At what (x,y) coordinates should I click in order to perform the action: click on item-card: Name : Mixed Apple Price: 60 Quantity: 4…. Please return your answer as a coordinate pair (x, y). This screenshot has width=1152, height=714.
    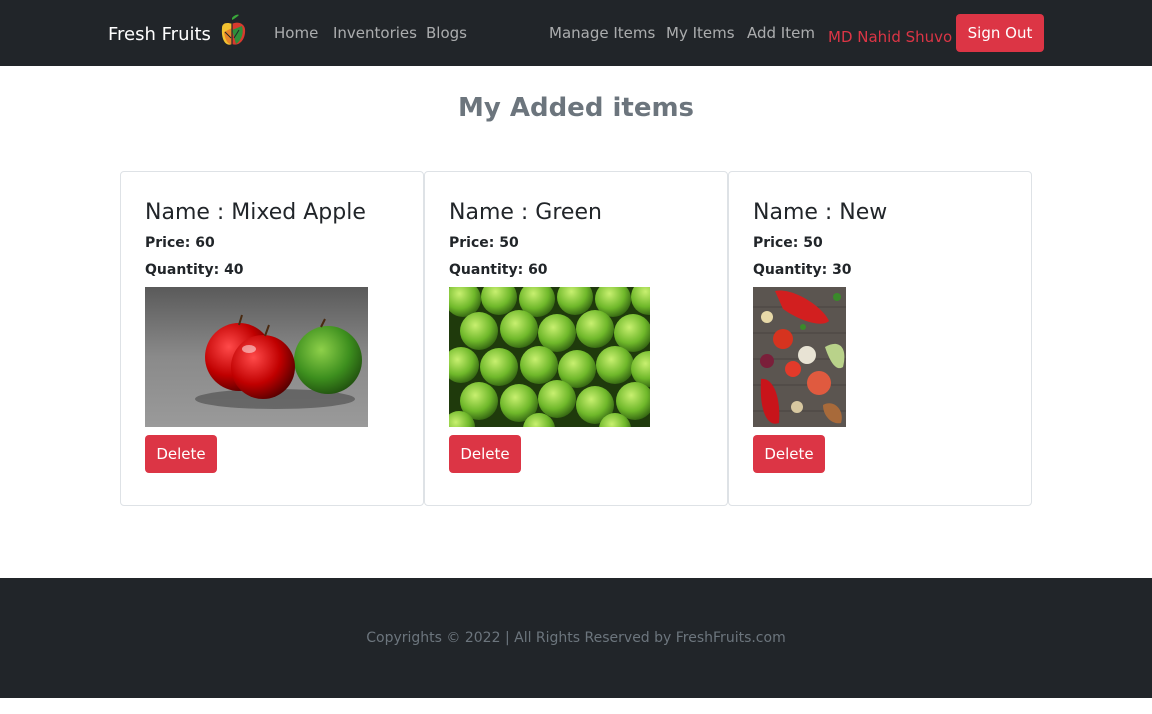
    Looking at the image, I should click on (272, 338).